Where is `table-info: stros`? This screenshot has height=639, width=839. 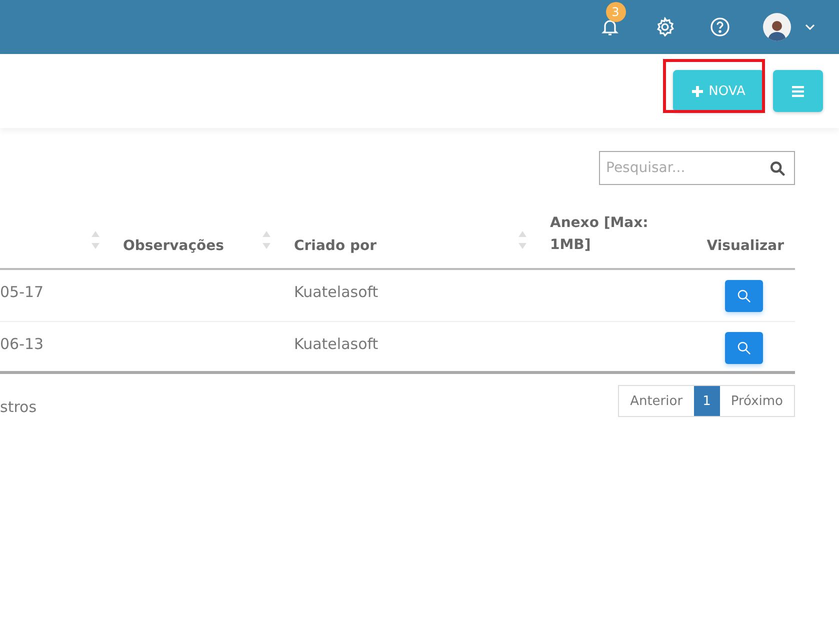 table-info: stros is located at coordinates (18, 407).